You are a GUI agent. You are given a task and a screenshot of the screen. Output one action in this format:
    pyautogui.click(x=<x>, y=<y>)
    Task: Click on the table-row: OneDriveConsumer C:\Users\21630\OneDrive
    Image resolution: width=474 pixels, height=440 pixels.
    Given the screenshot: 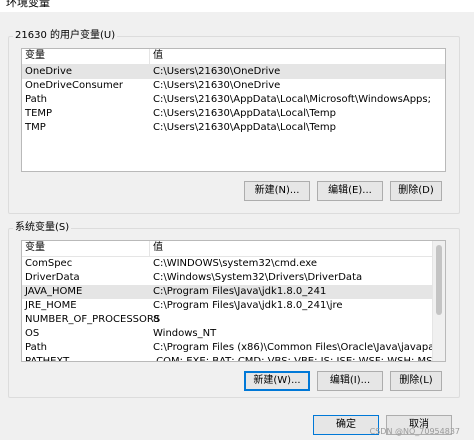 What is the action you would take?
    pyautogui.click(x=233, y=86)
    